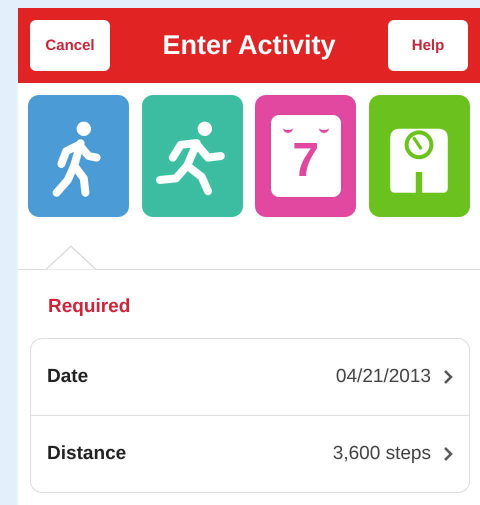  I want to click on calendar-activity-tile: 7, so click(305, 156).